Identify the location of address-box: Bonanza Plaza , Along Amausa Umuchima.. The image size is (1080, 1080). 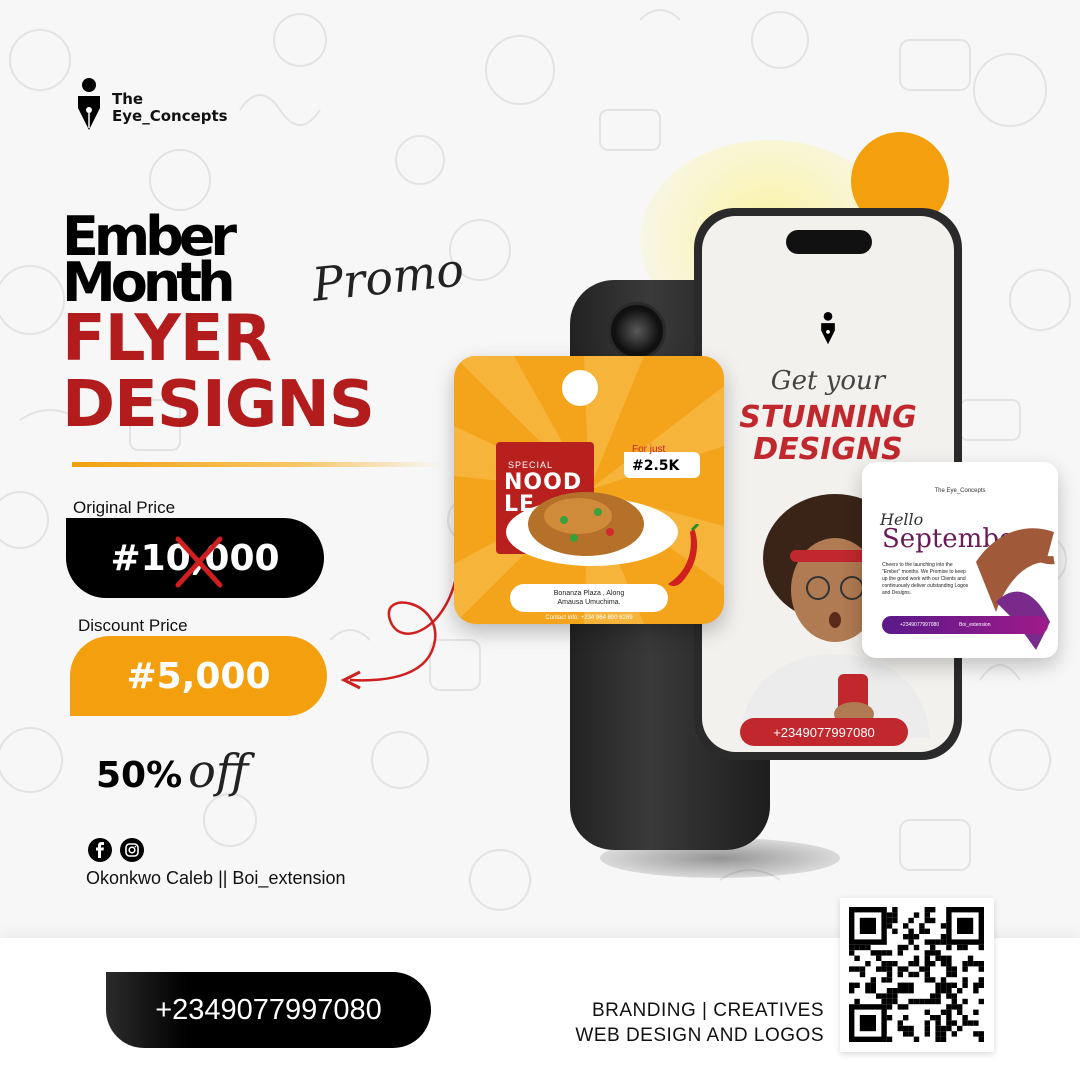
(589, 598).